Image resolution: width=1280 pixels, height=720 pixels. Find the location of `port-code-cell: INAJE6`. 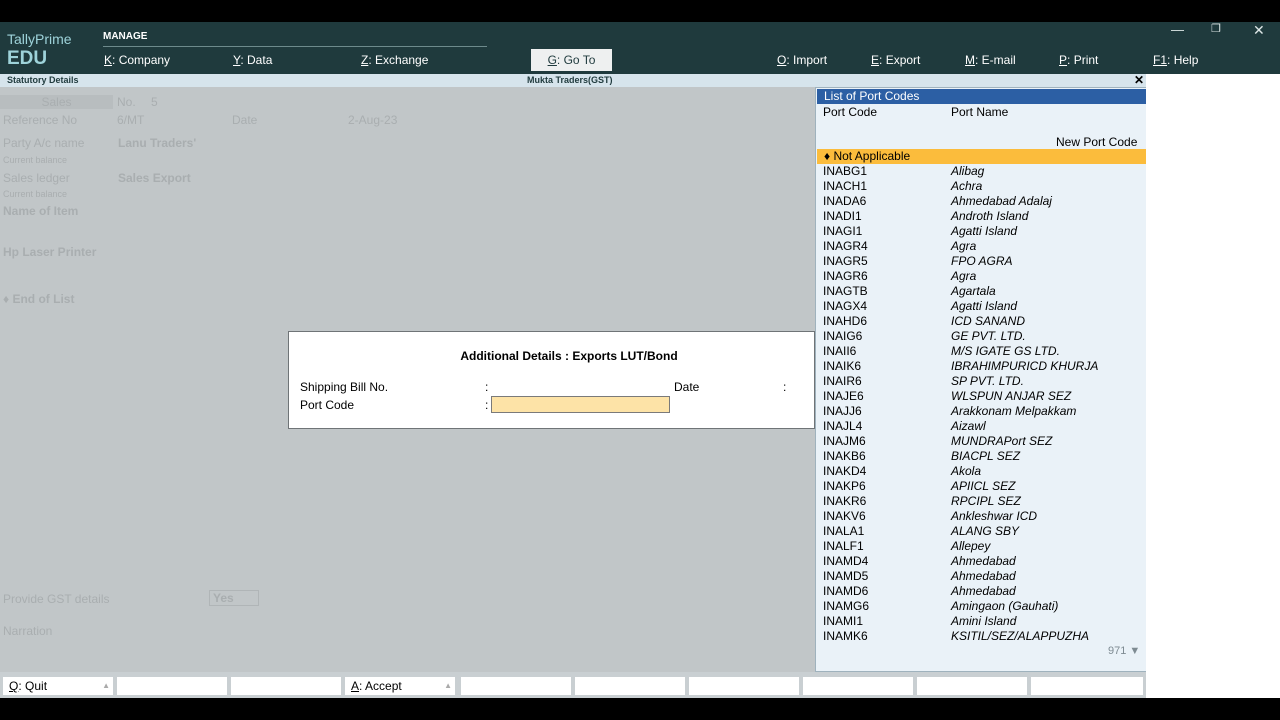

port-code-cell: INAJE6 is located at coordinates (843, 396).